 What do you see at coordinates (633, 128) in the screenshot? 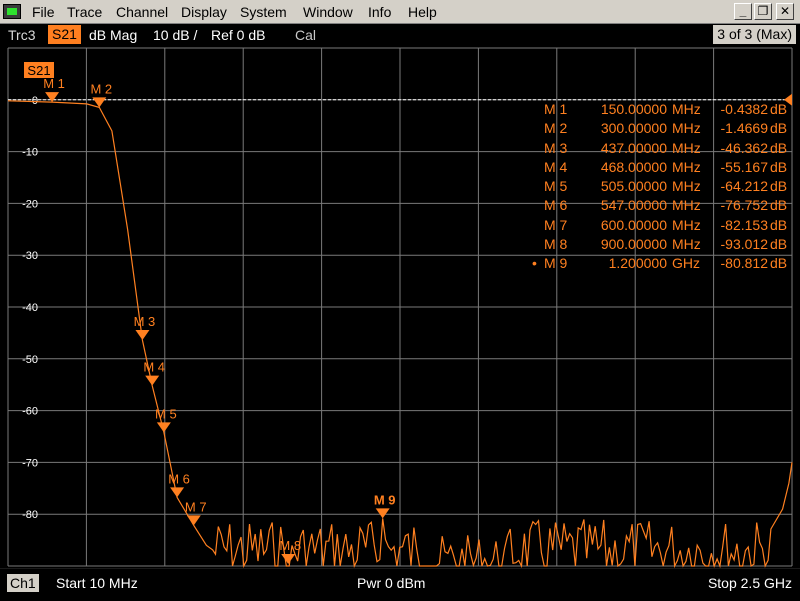
I see `marker-frequency: 300.00000` at bounding box center [633, 128].